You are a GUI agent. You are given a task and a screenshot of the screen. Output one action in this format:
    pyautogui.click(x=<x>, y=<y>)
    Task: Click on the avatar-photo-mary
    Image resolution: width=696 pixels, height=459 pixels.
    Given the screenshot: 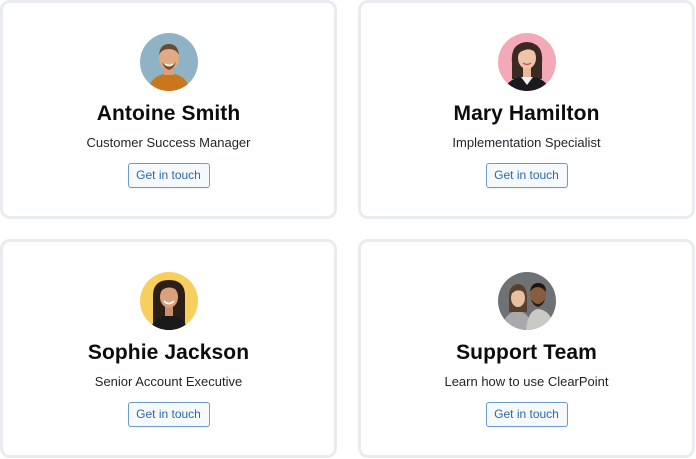 What is the action you would take?
    pyautogui.click(x=526, y=62)
    